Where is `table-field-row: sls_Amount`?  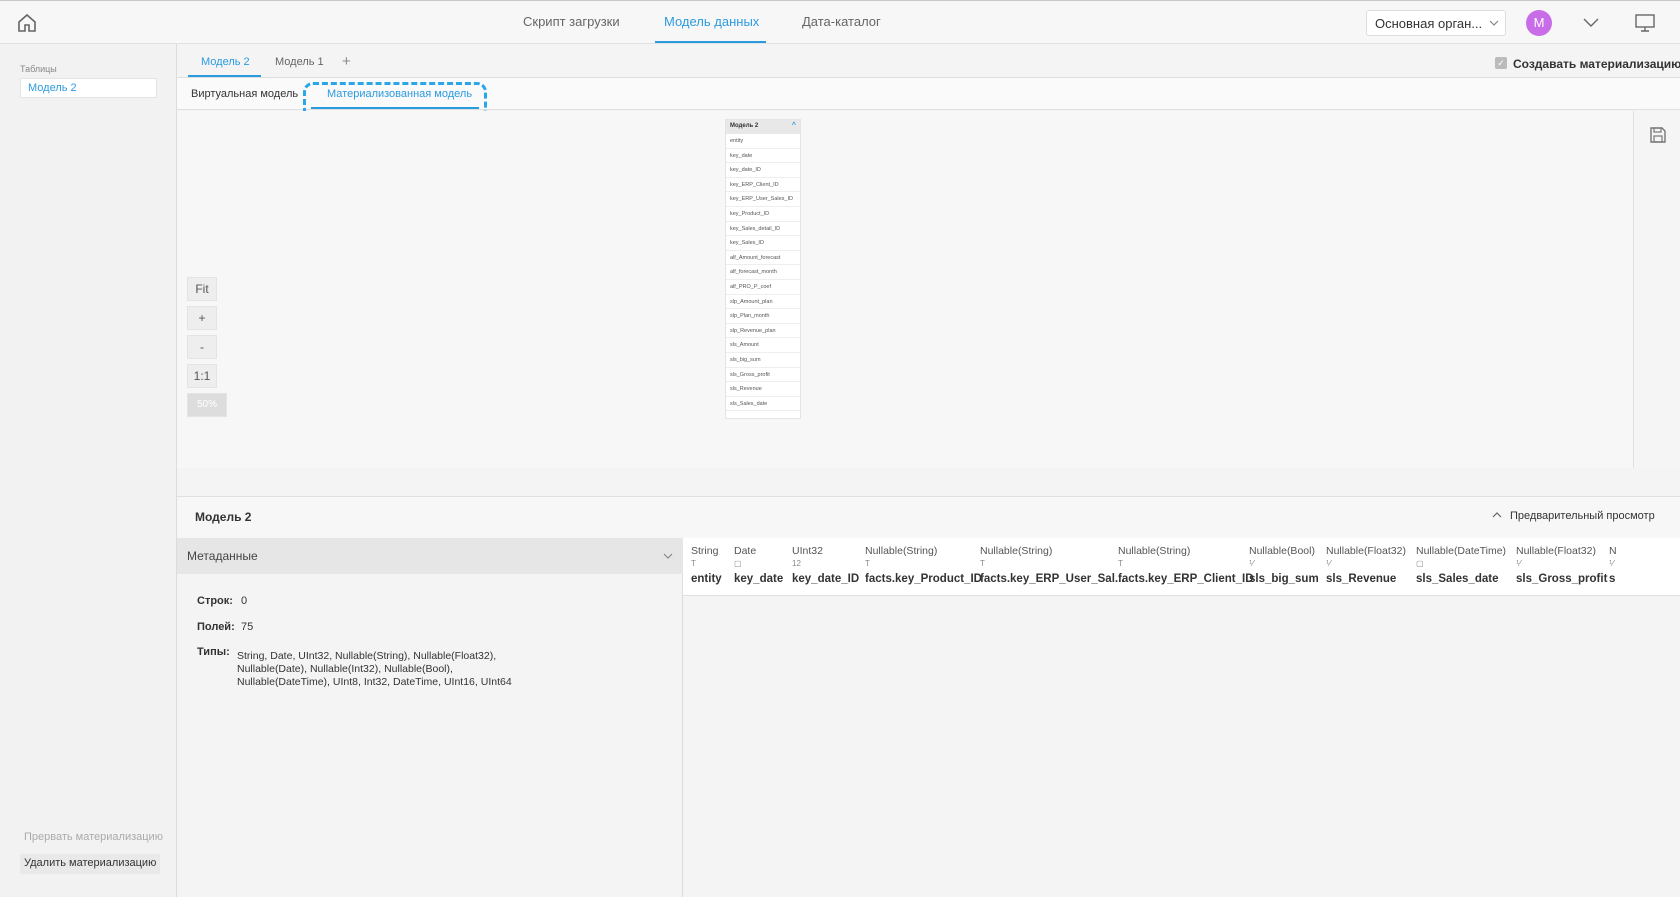
table-field-row: sls_Amount is located at coordinates (763, 345).